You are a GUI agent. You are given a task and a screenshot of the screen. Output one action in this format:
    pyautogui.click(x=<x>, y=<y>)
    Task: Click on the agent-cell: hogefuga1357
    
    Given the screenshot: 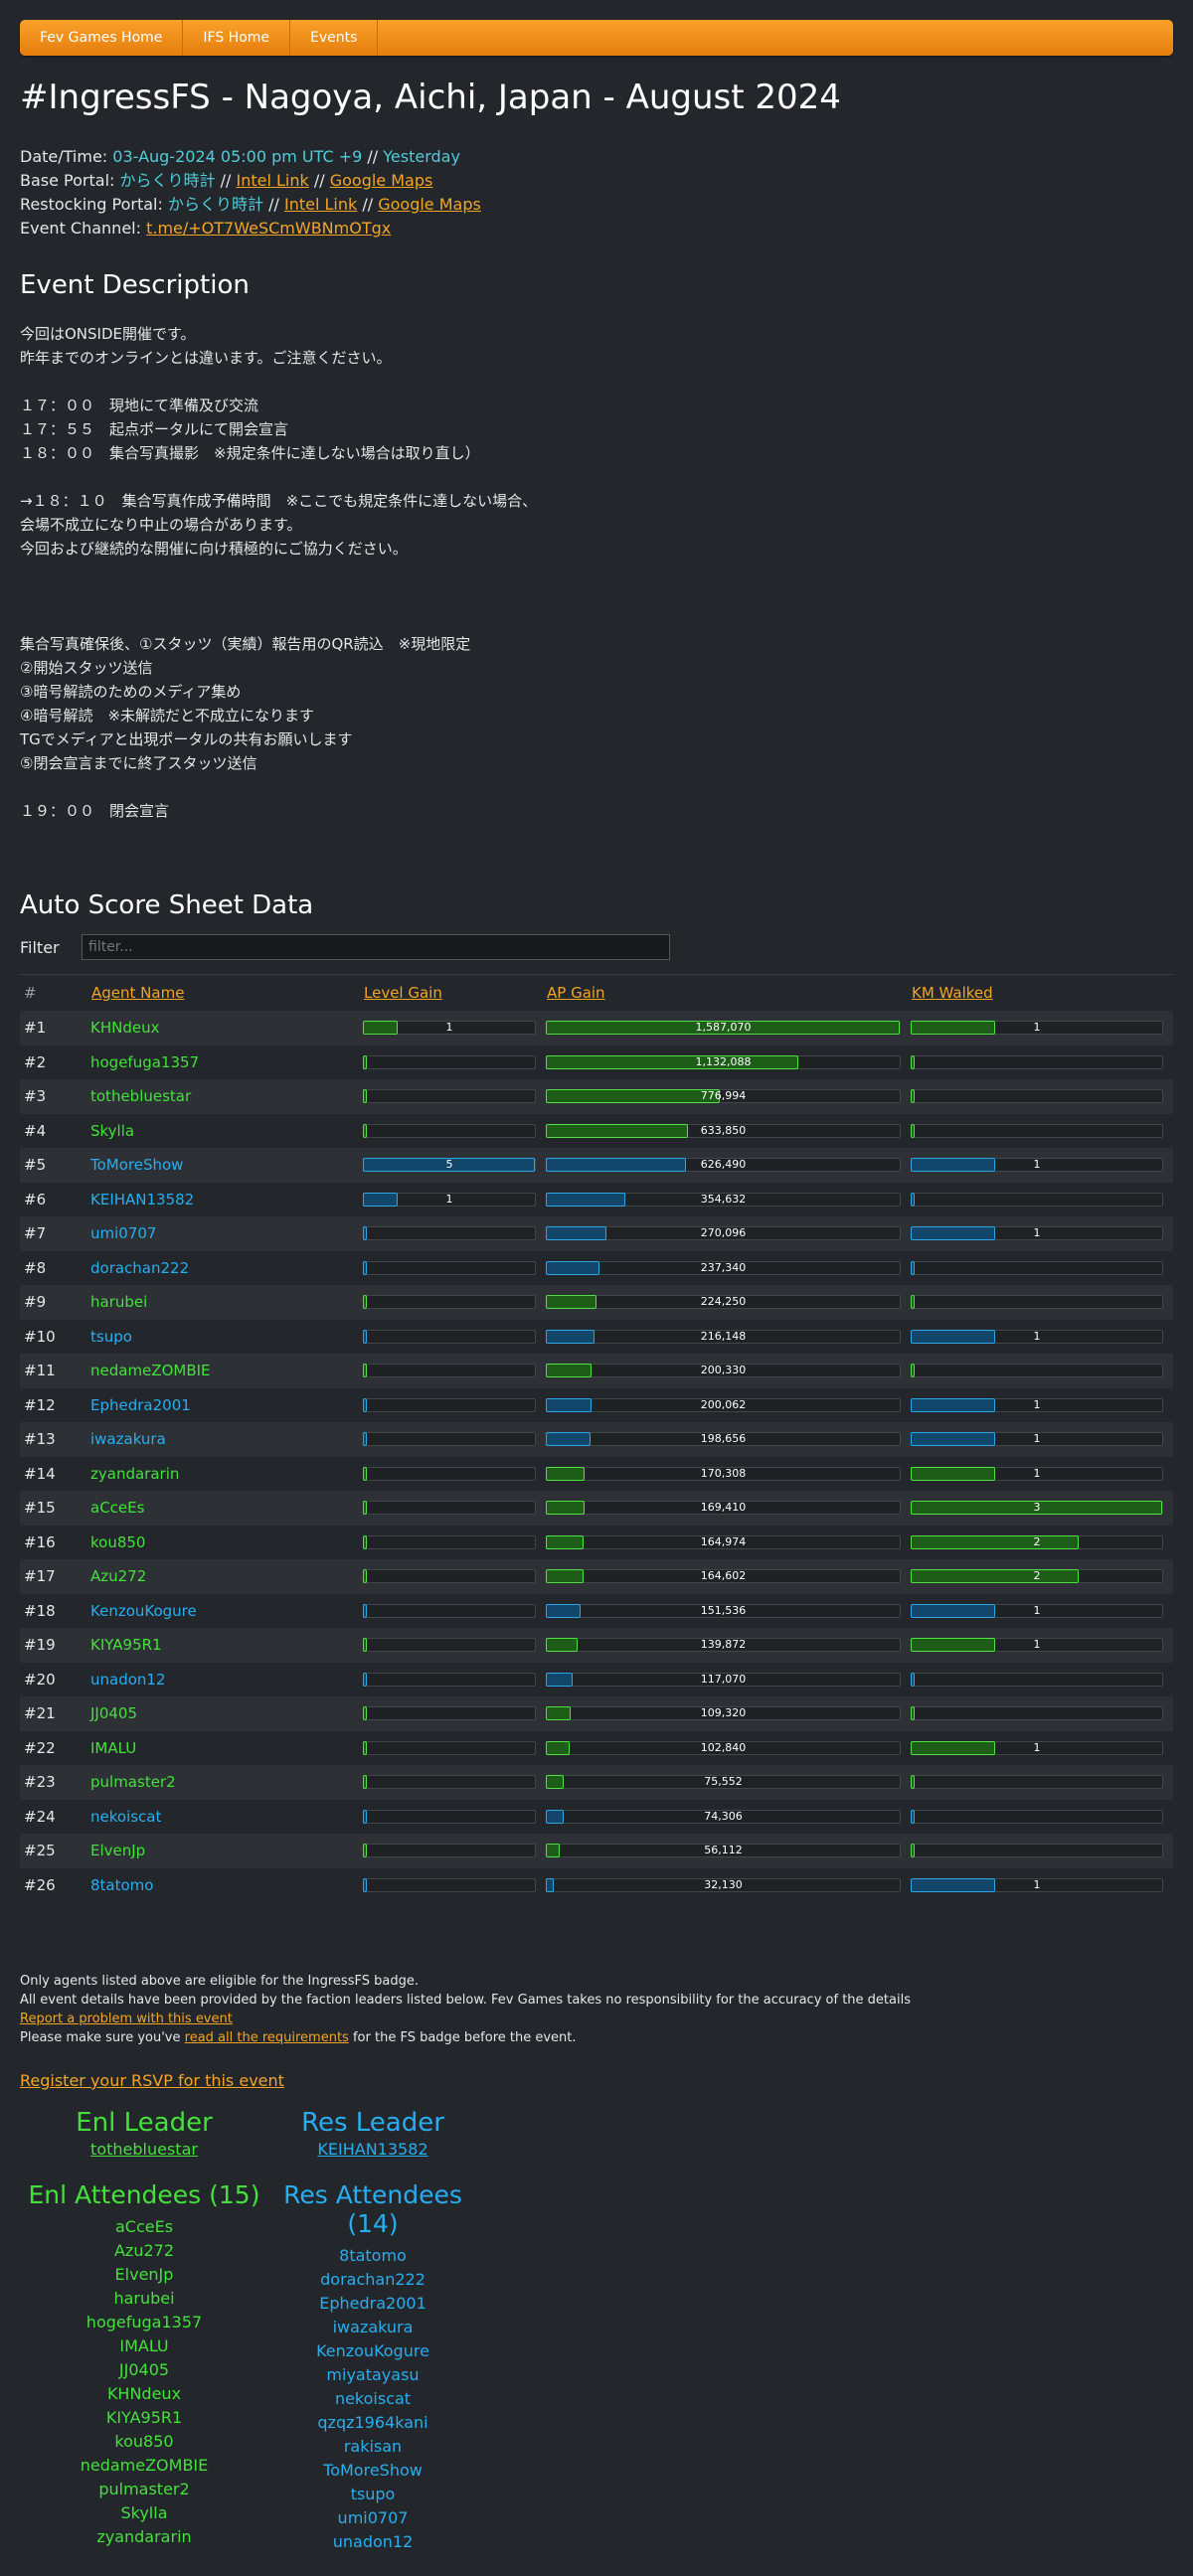 What is the action you would take?
    pyautogui.click(x=226, y=1063)
    